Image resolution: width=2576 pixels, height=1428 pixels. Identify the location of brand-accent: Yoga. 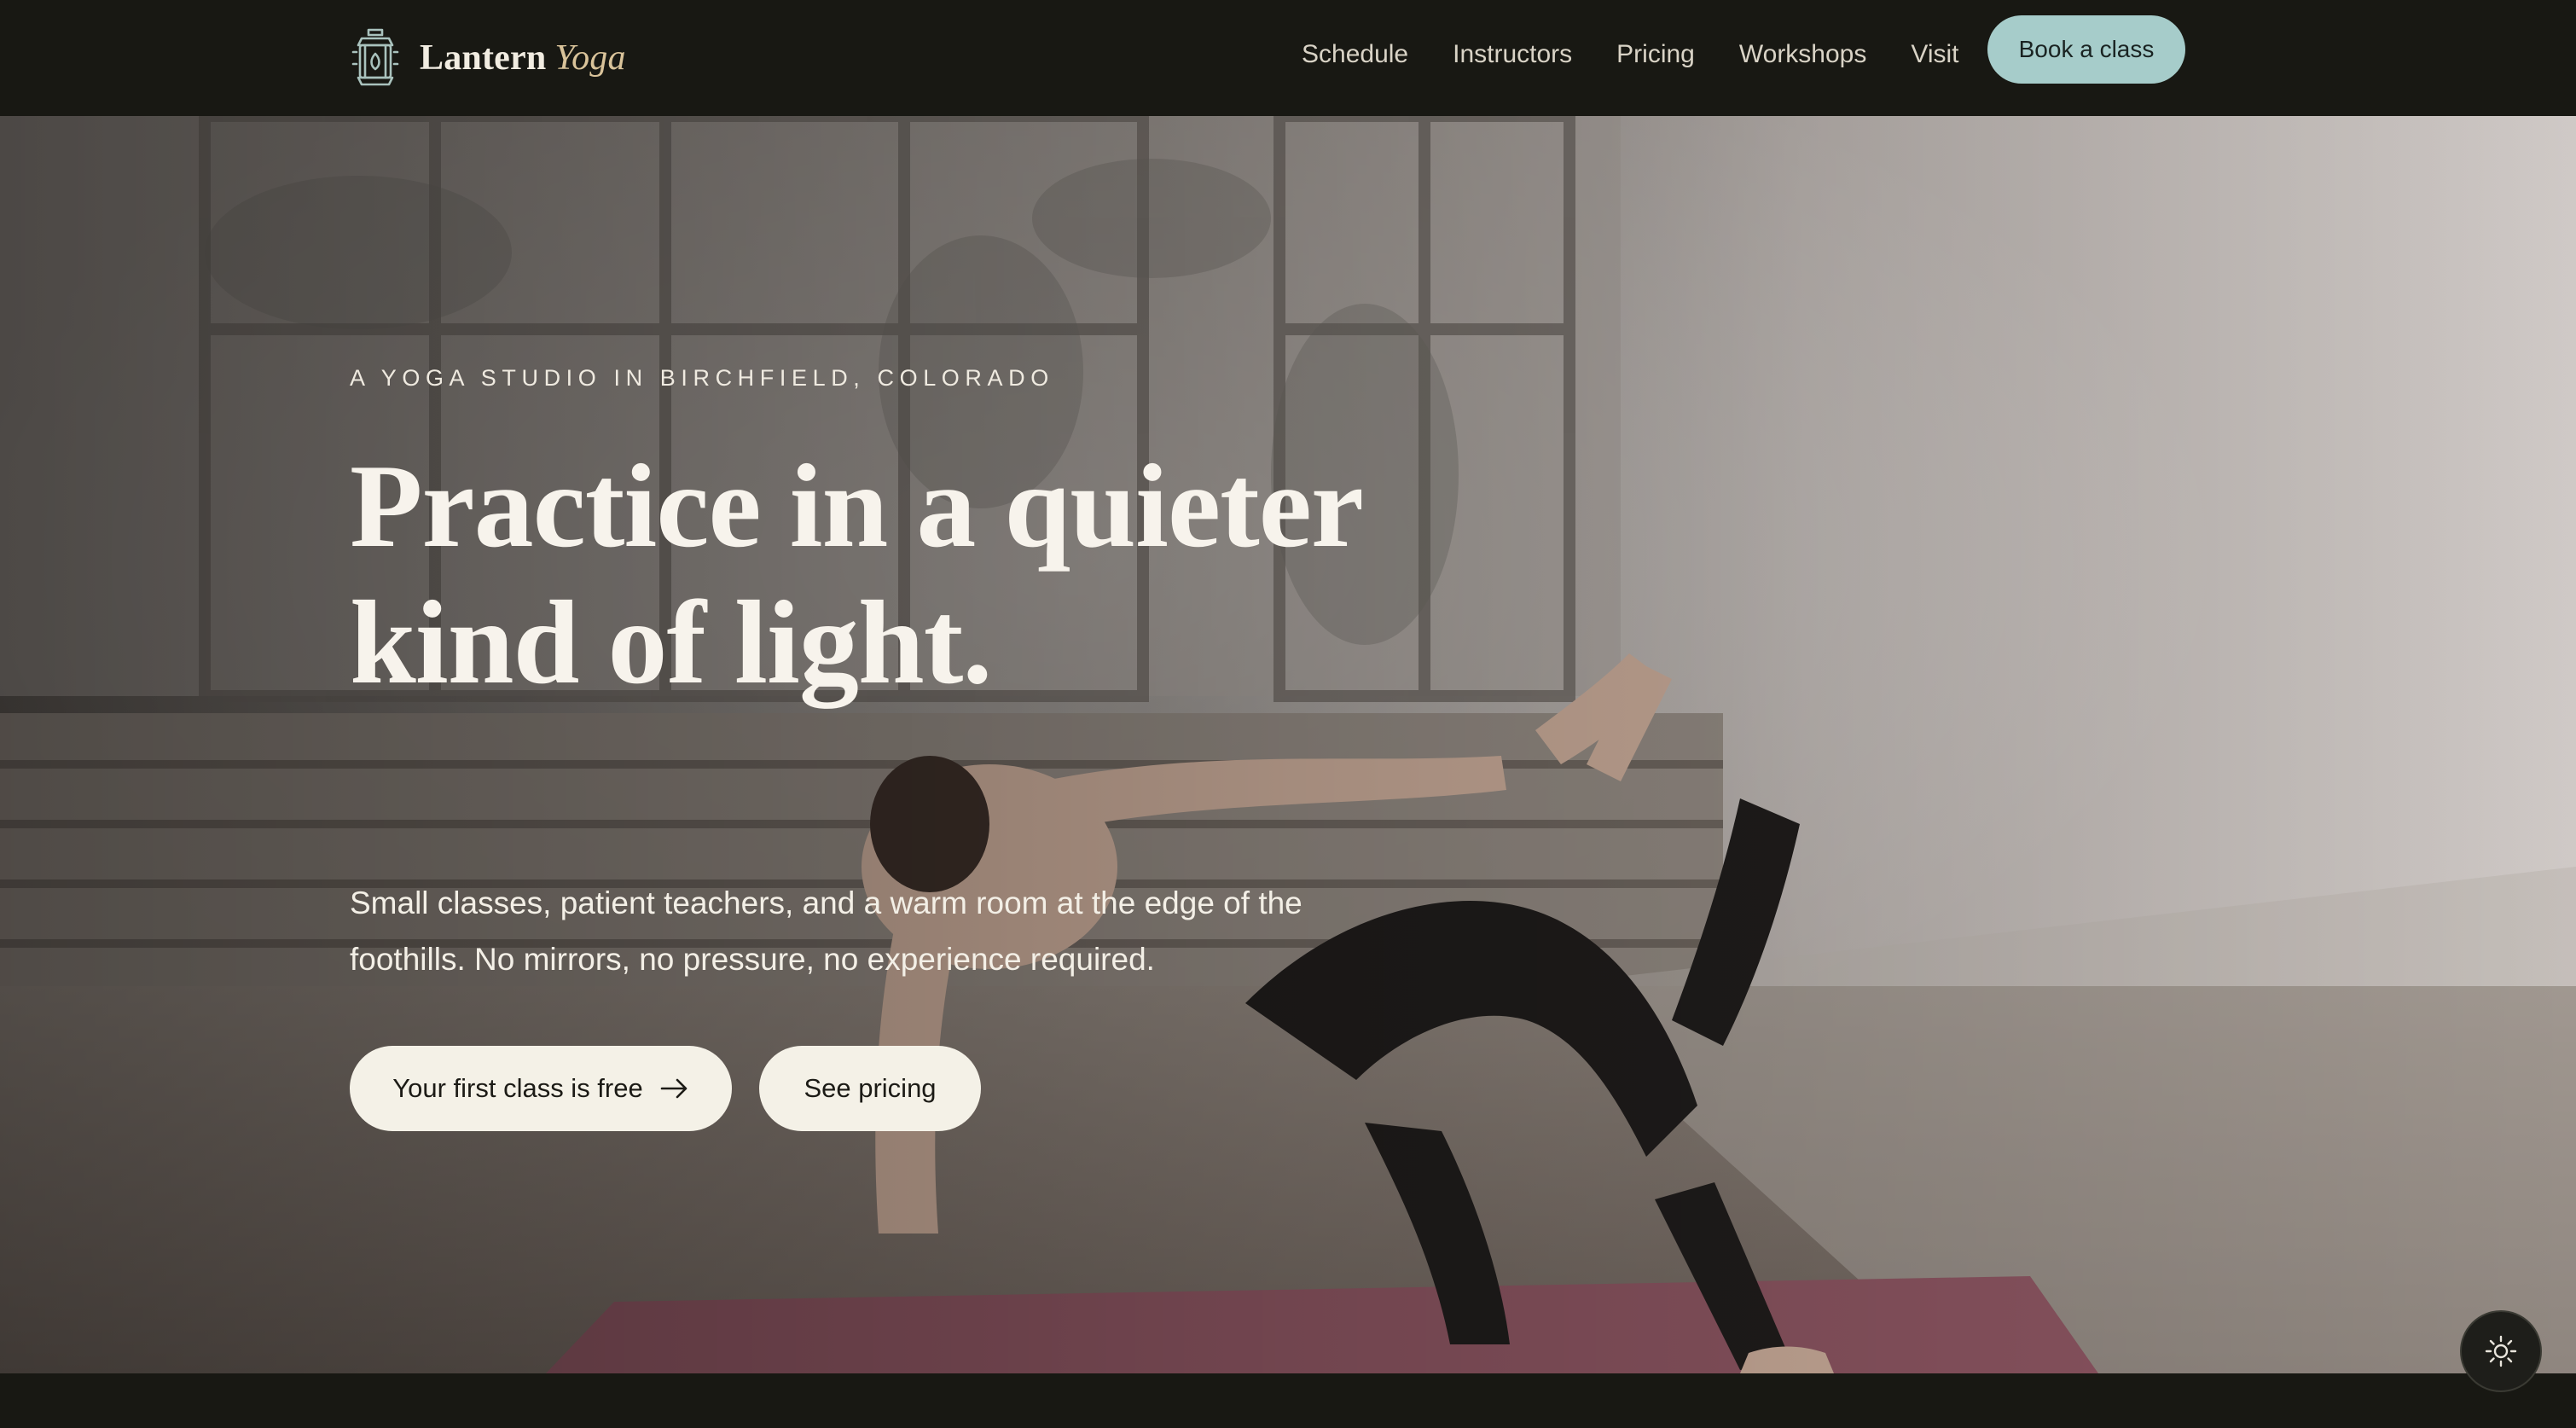
(590, 58).